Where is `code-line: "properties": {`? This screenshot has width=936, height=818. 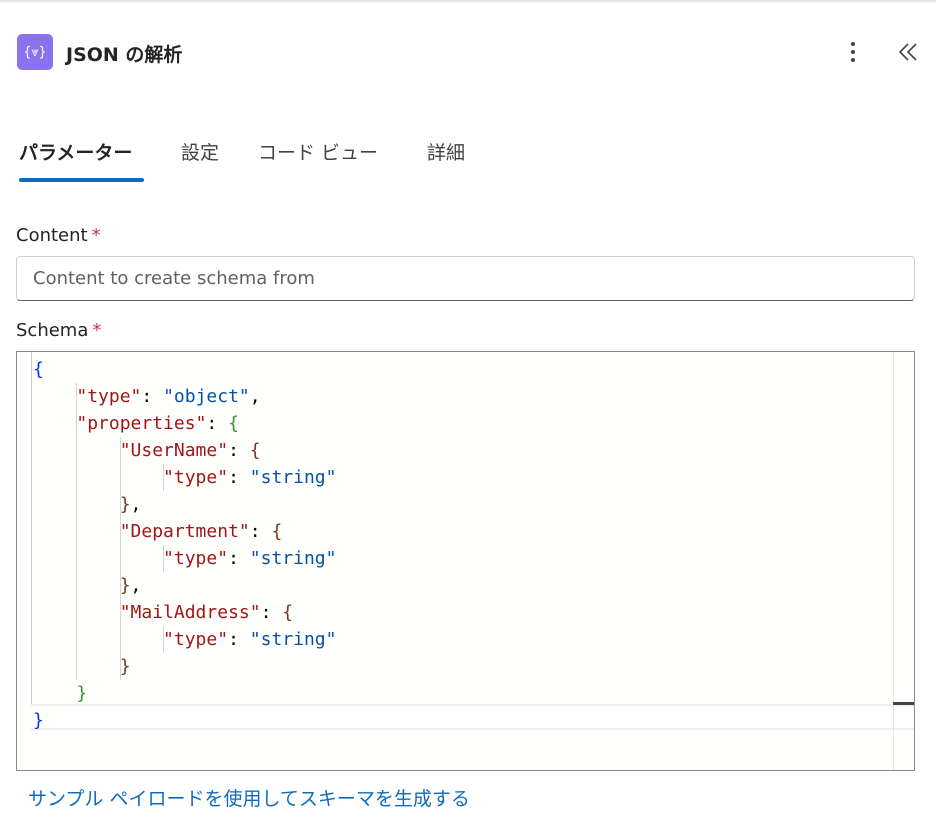
code-line: "properties": { is located at coordinates (184, 423).